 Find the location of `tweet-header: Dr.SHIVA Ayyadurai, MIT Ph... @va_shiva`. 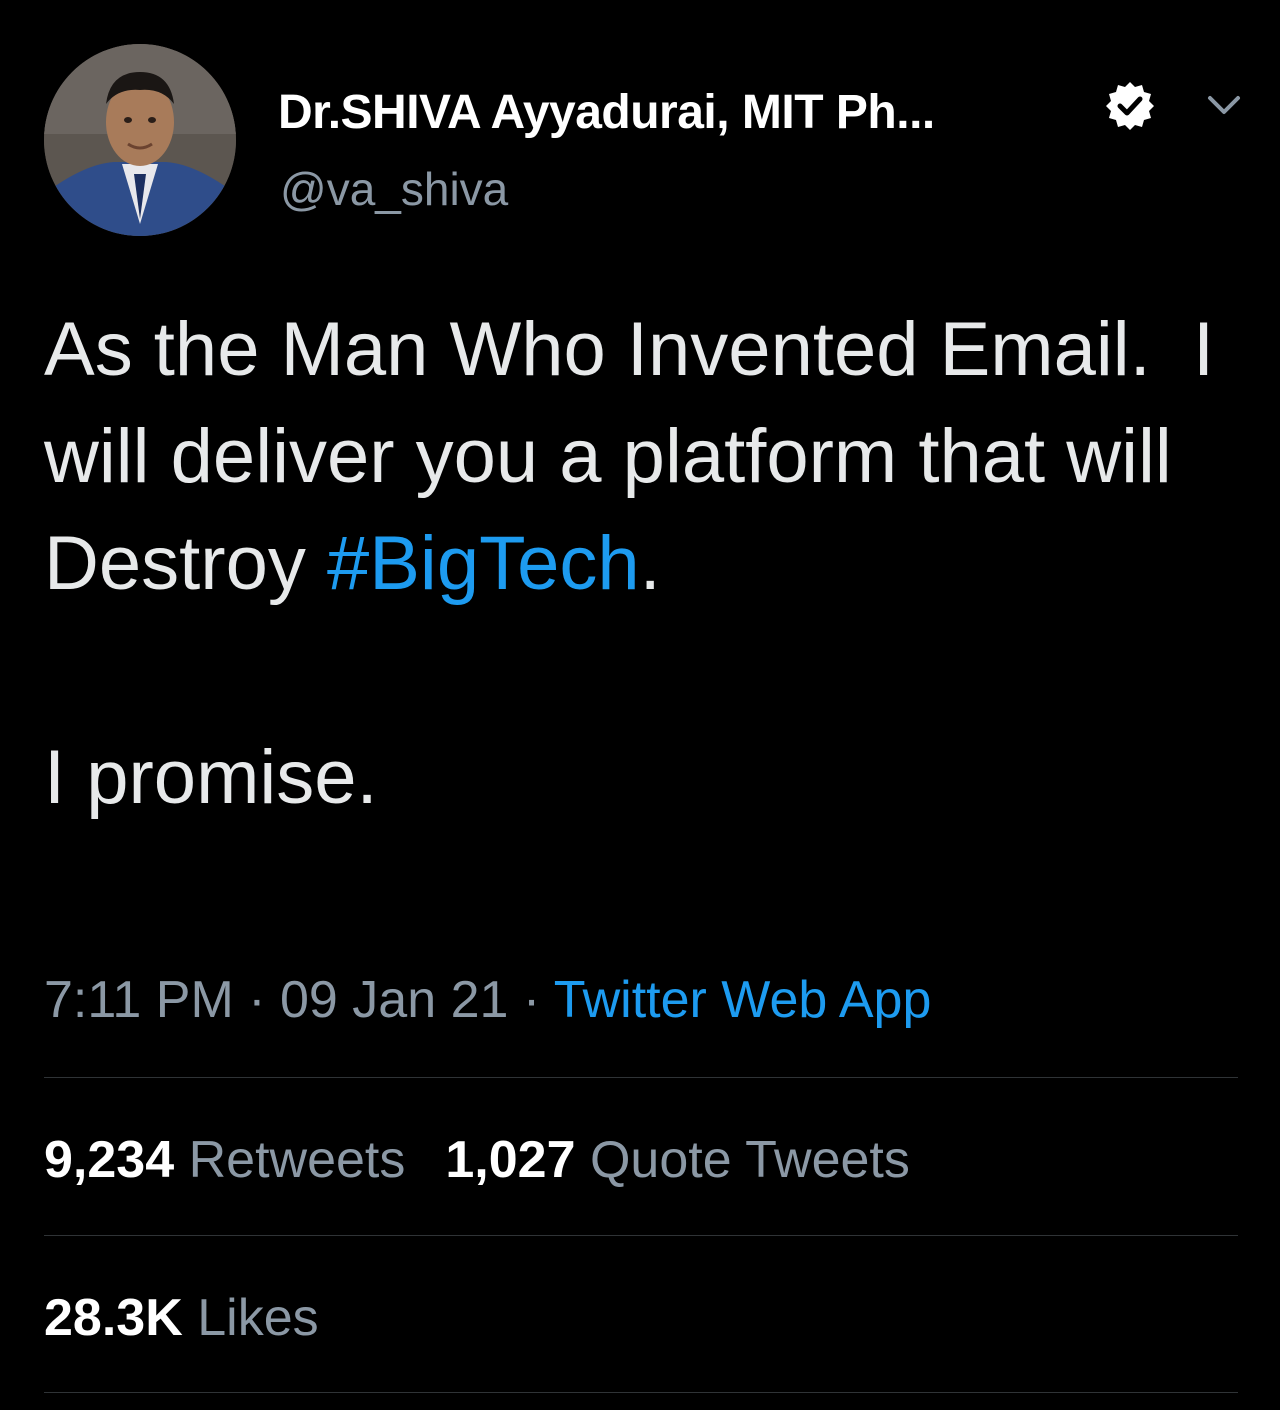

tweet-header: Dr.SHIVA Ayyadurai, MIT Ph... @va_shiva is located at coordinates (644, 142).